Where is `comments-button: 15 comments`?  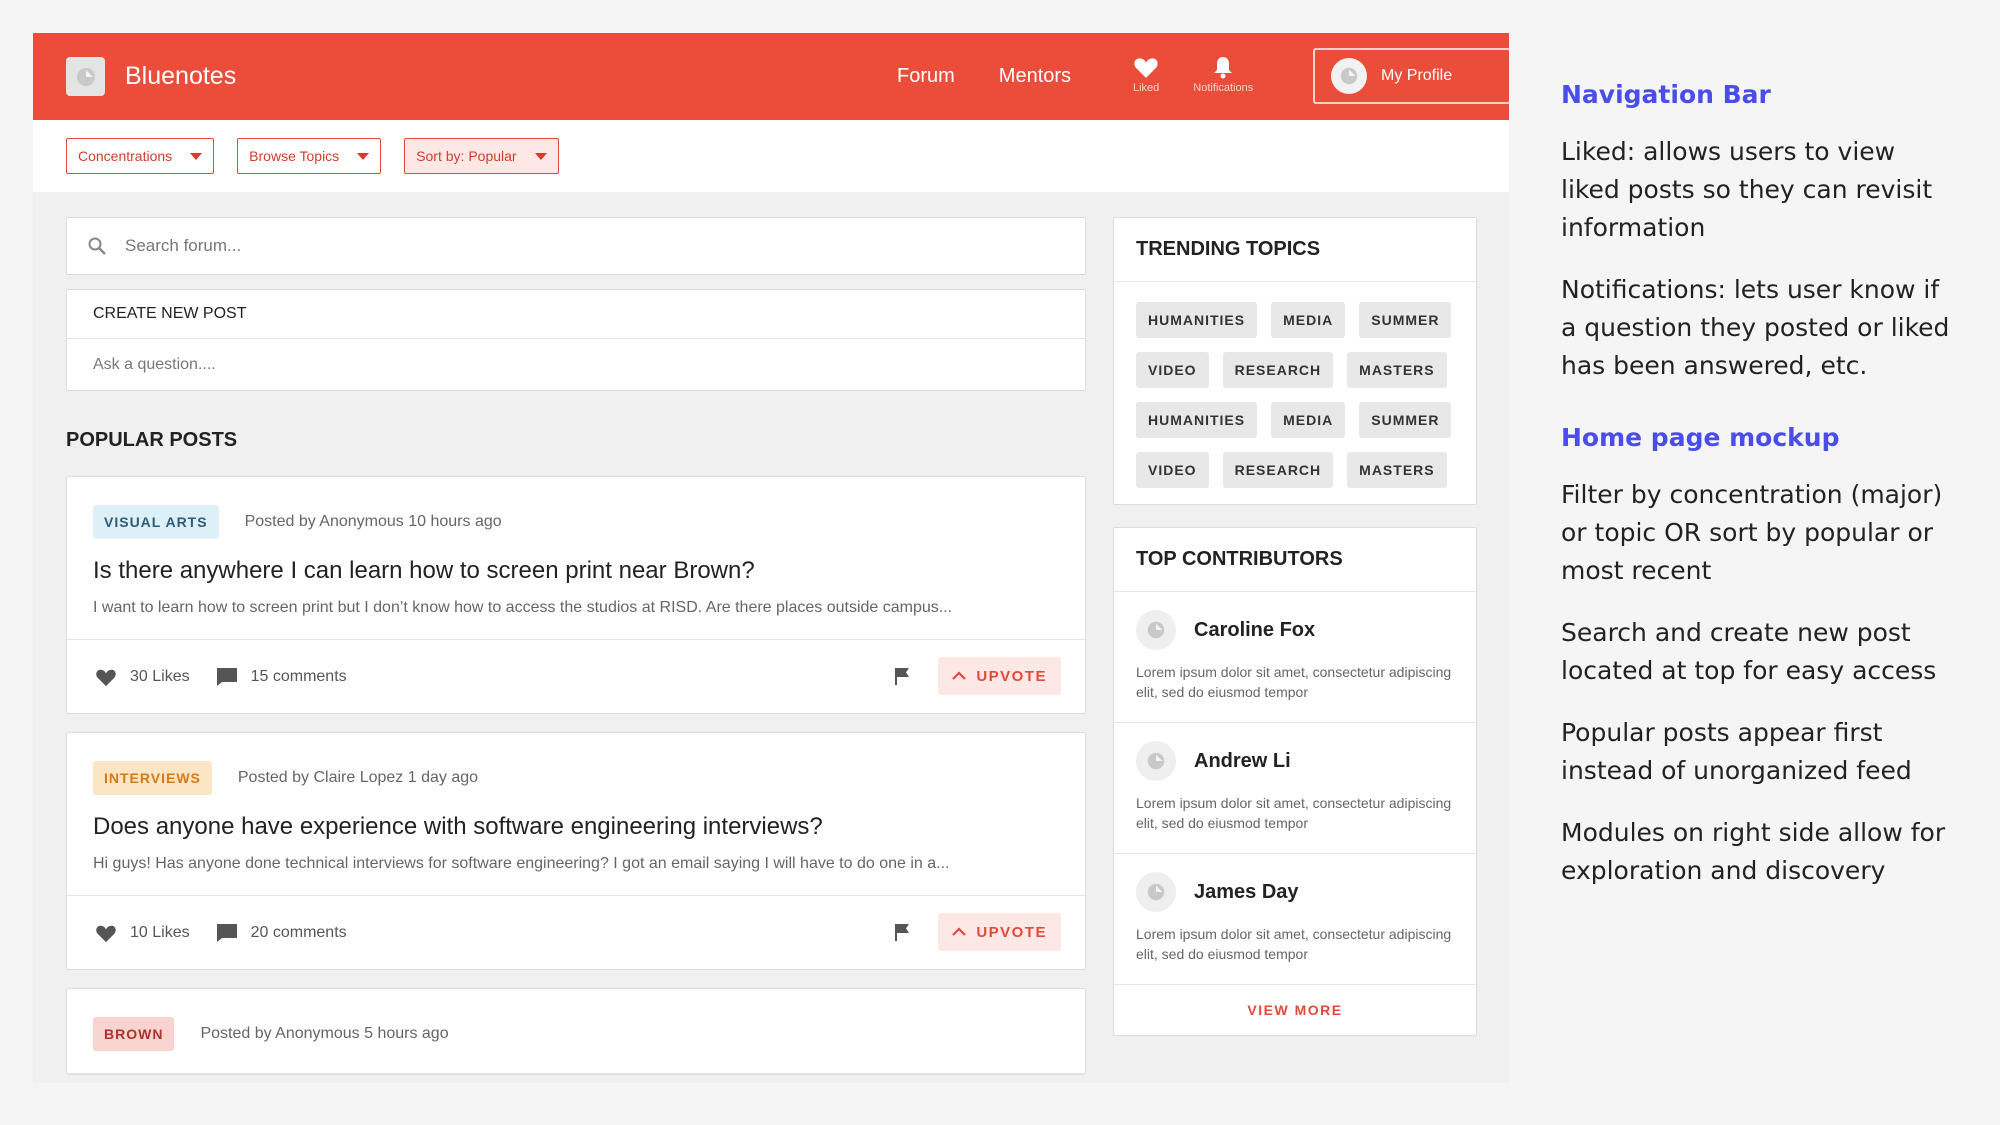 comments-button: 15 comments is located at coordinates (281, 677).